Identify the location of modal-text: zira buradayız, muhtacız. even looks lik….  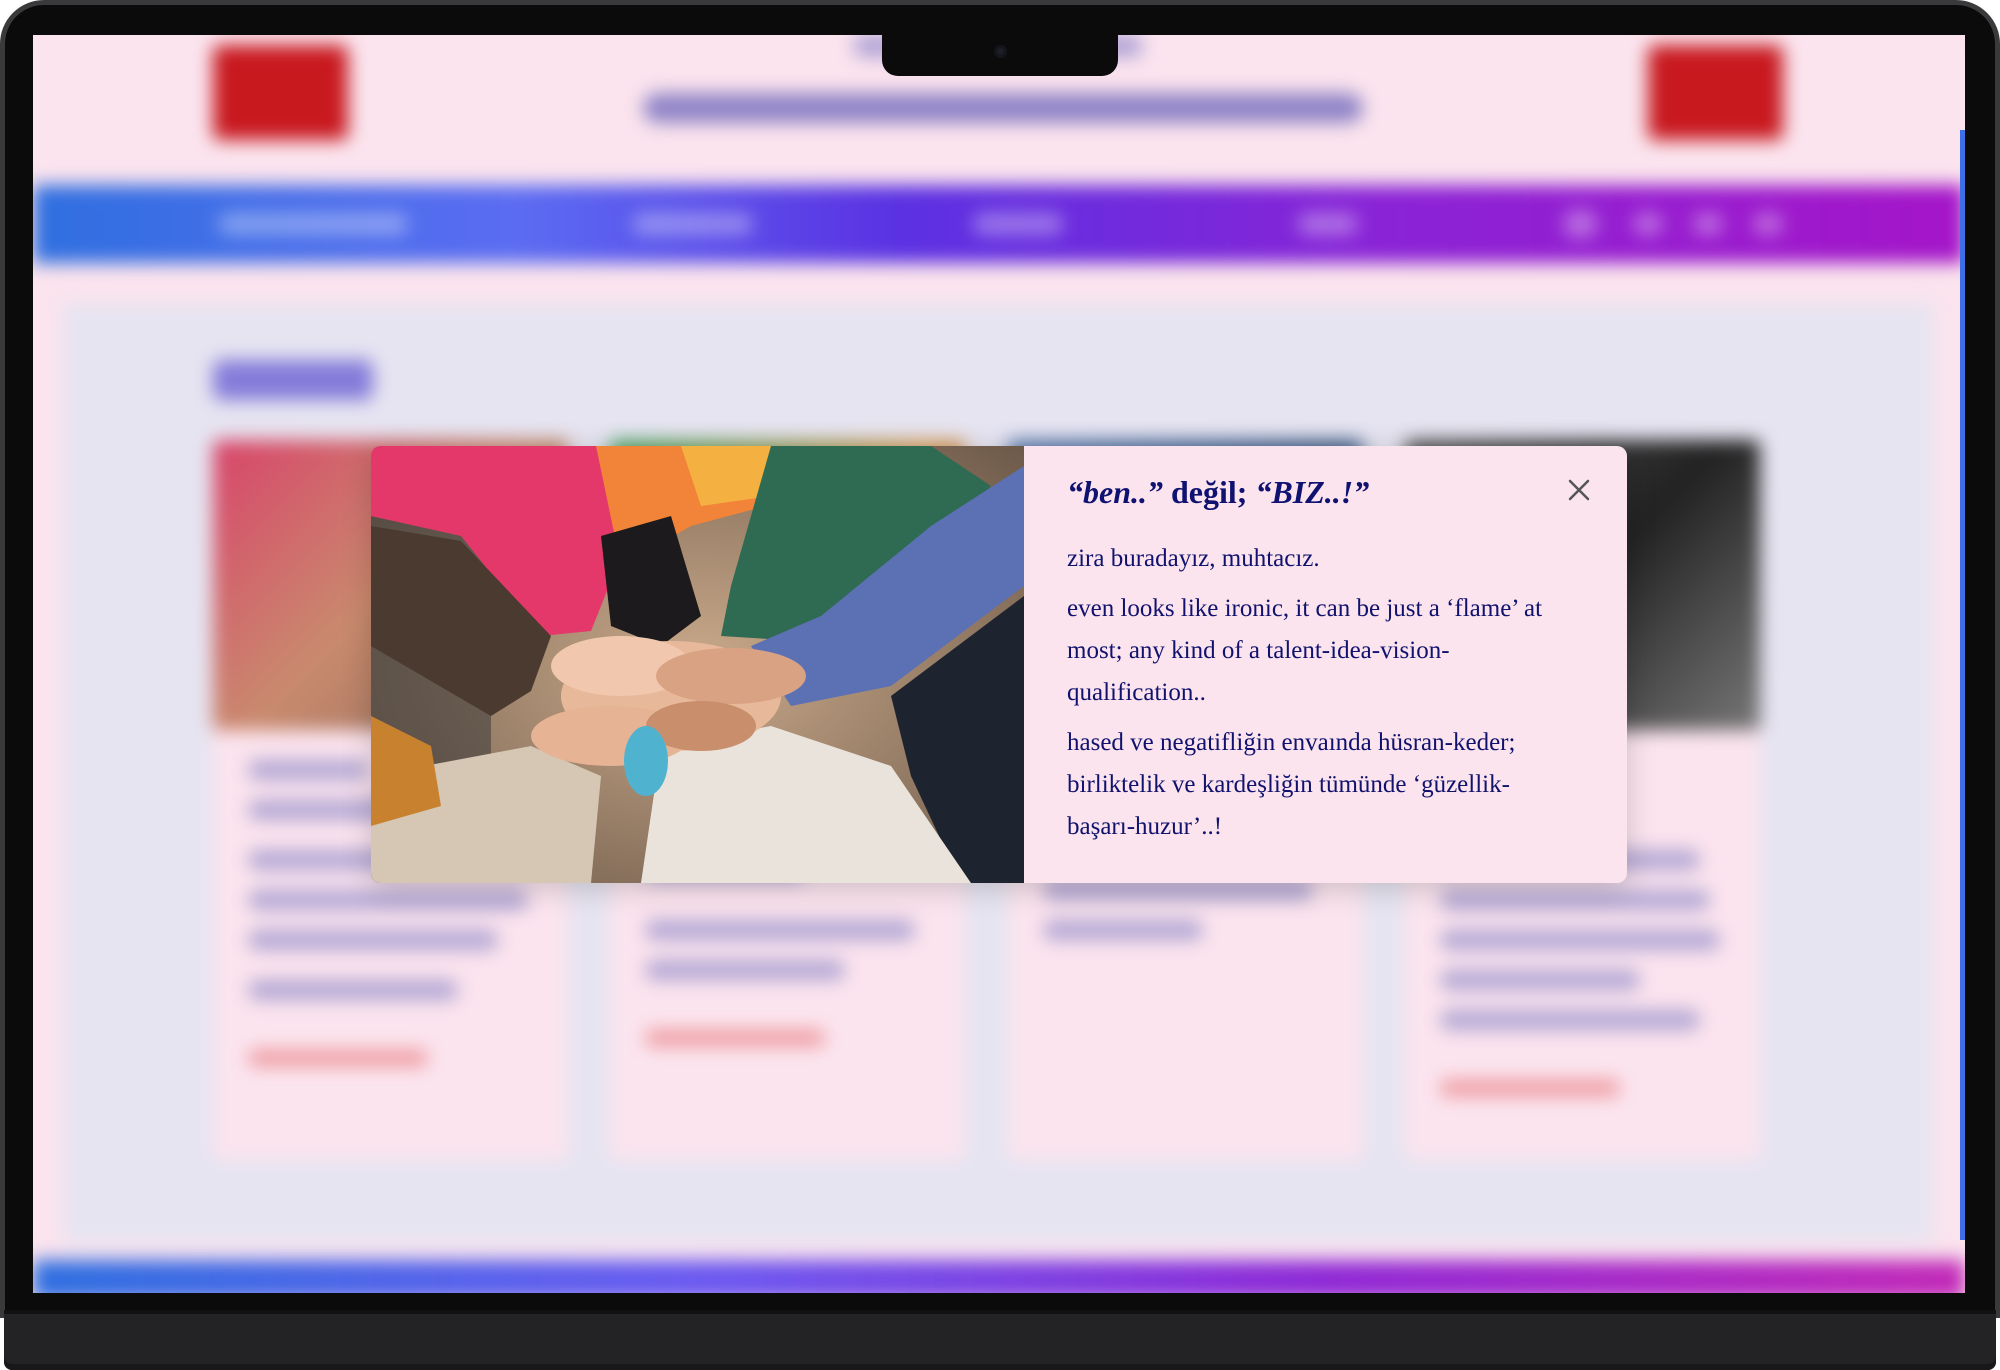
(1317, 697).